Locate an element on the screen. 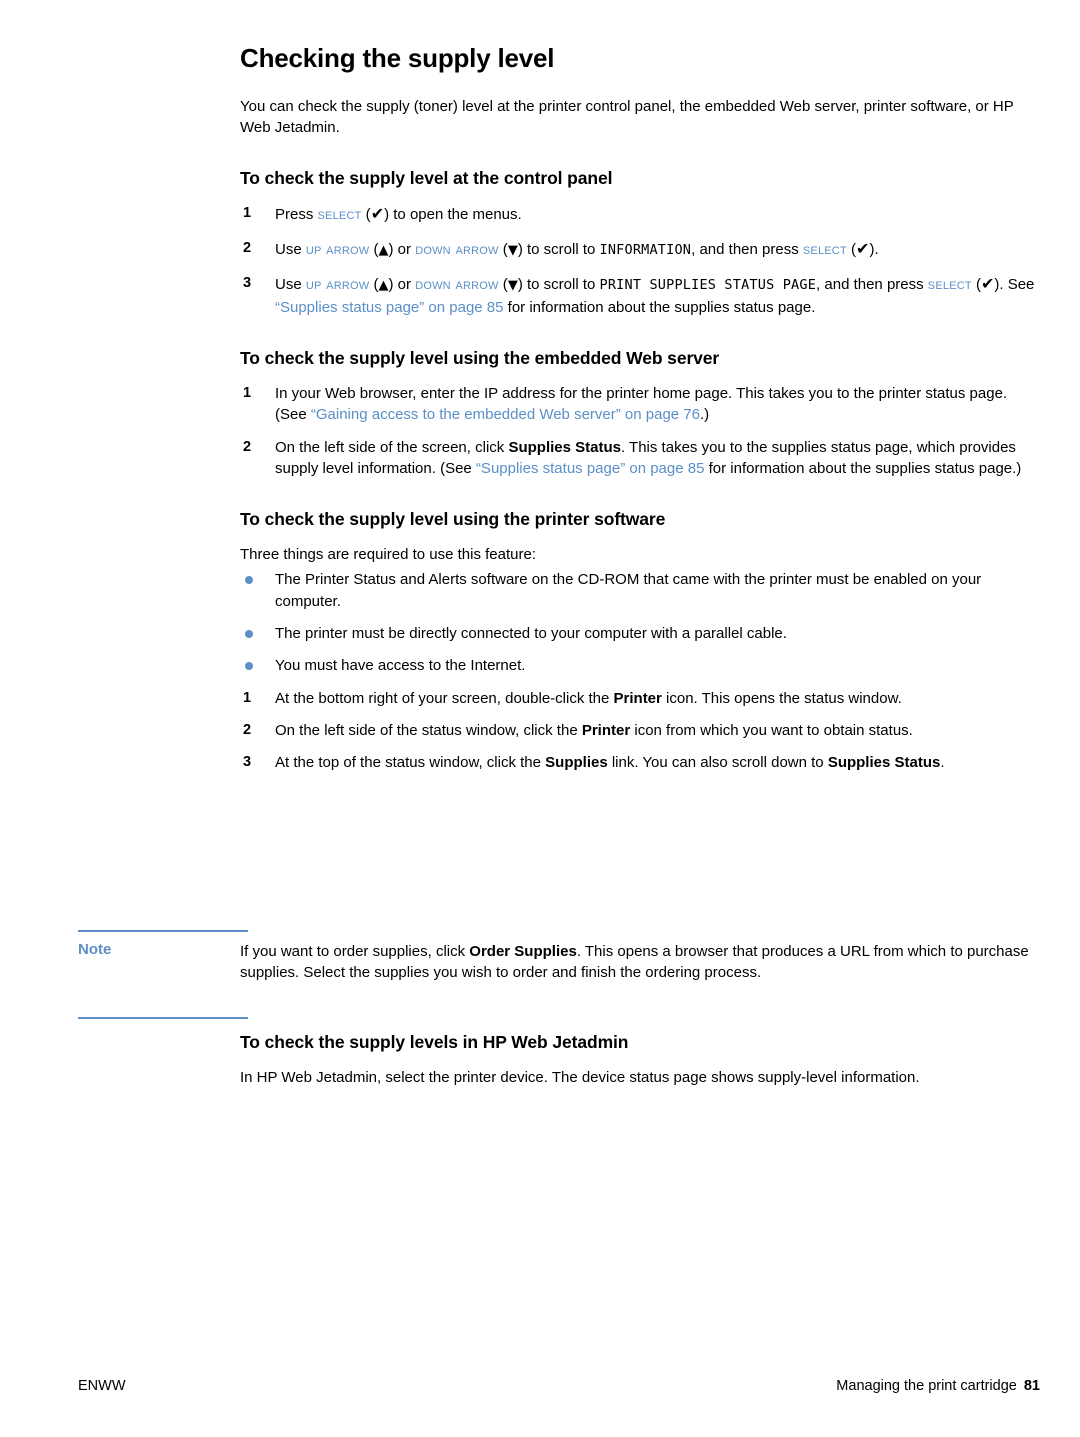 The height and width of the screenshot is (1437, 1080). step-text-pre: On the left side of the screen, click is located at coordinates (392, 447).